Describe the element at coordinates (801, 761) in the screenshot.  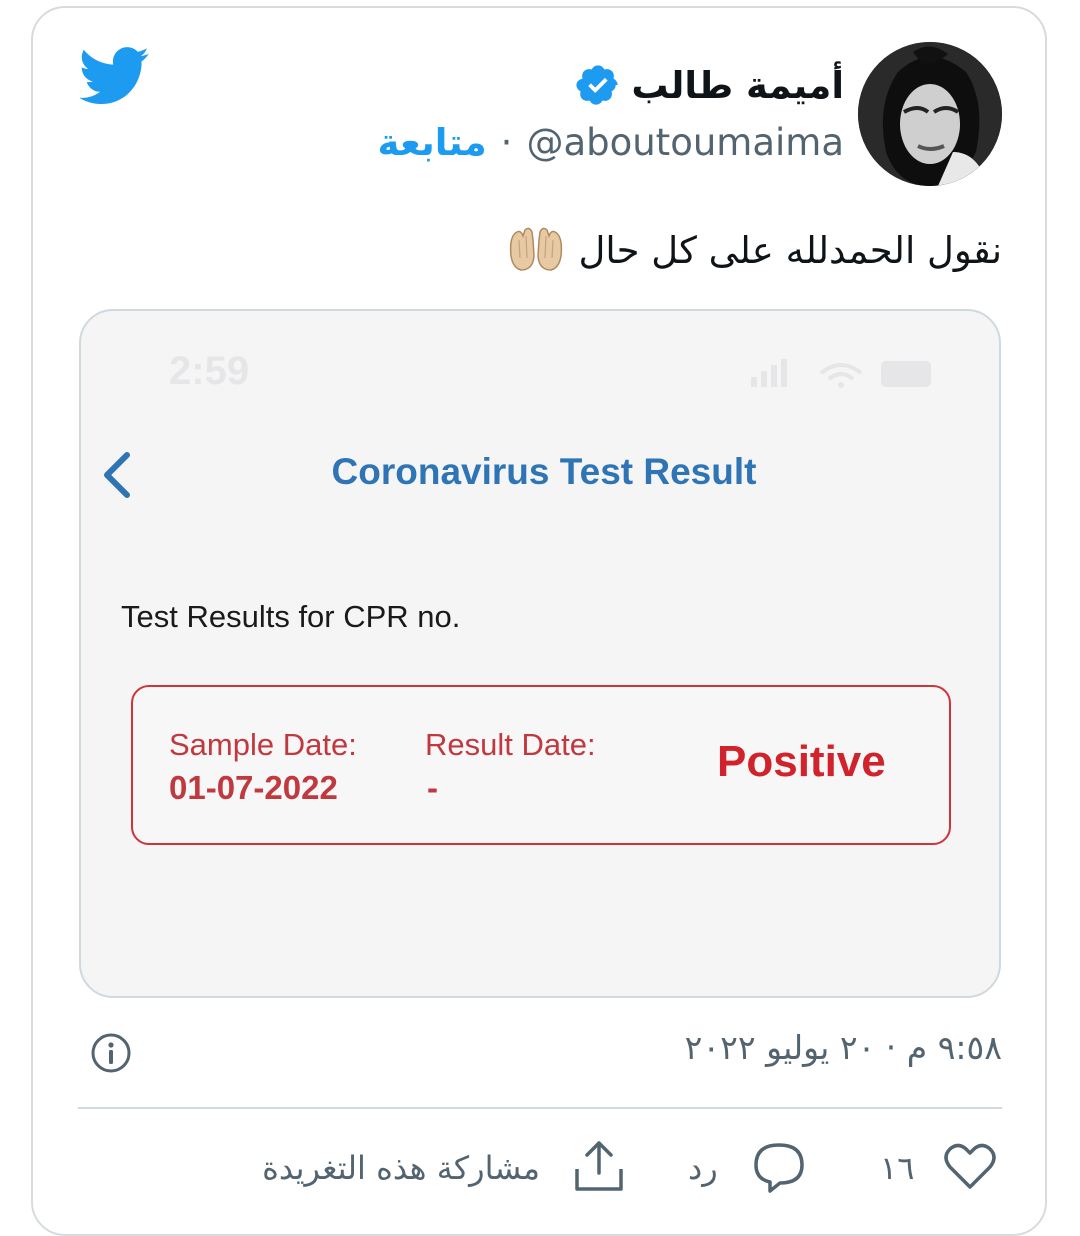
I see `result-status: Positive` at that location.